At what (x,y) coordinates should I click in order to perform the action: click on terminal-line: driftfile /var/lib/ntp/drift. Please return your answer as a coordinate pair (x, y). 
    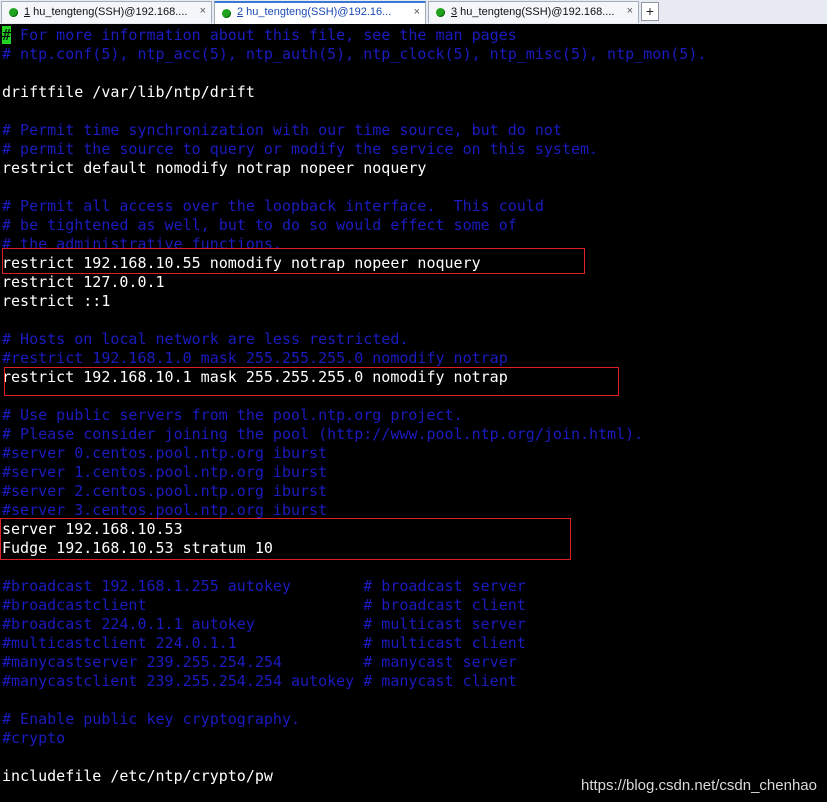
    Looking at the image, I should click on (128, 92).